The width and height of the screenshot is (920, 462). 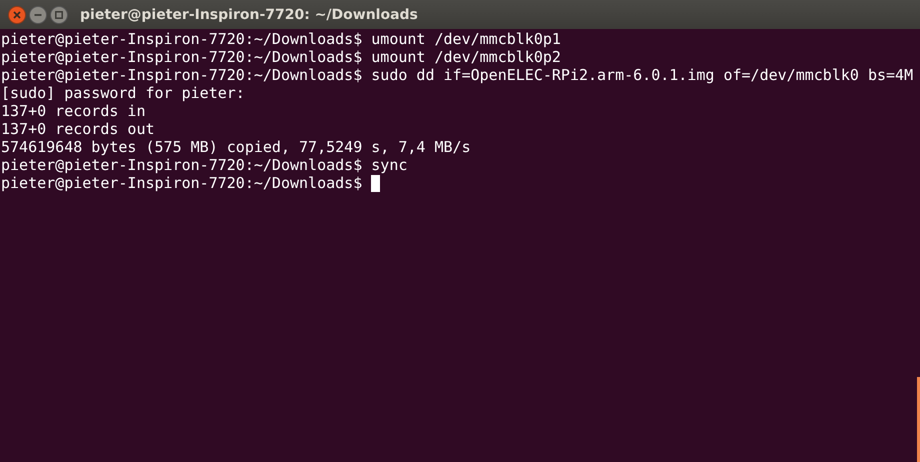 I want to click on terminal-line: pieter@pieter-Inspiron-7720:~/Downloads$, so click(x=181, y=183).